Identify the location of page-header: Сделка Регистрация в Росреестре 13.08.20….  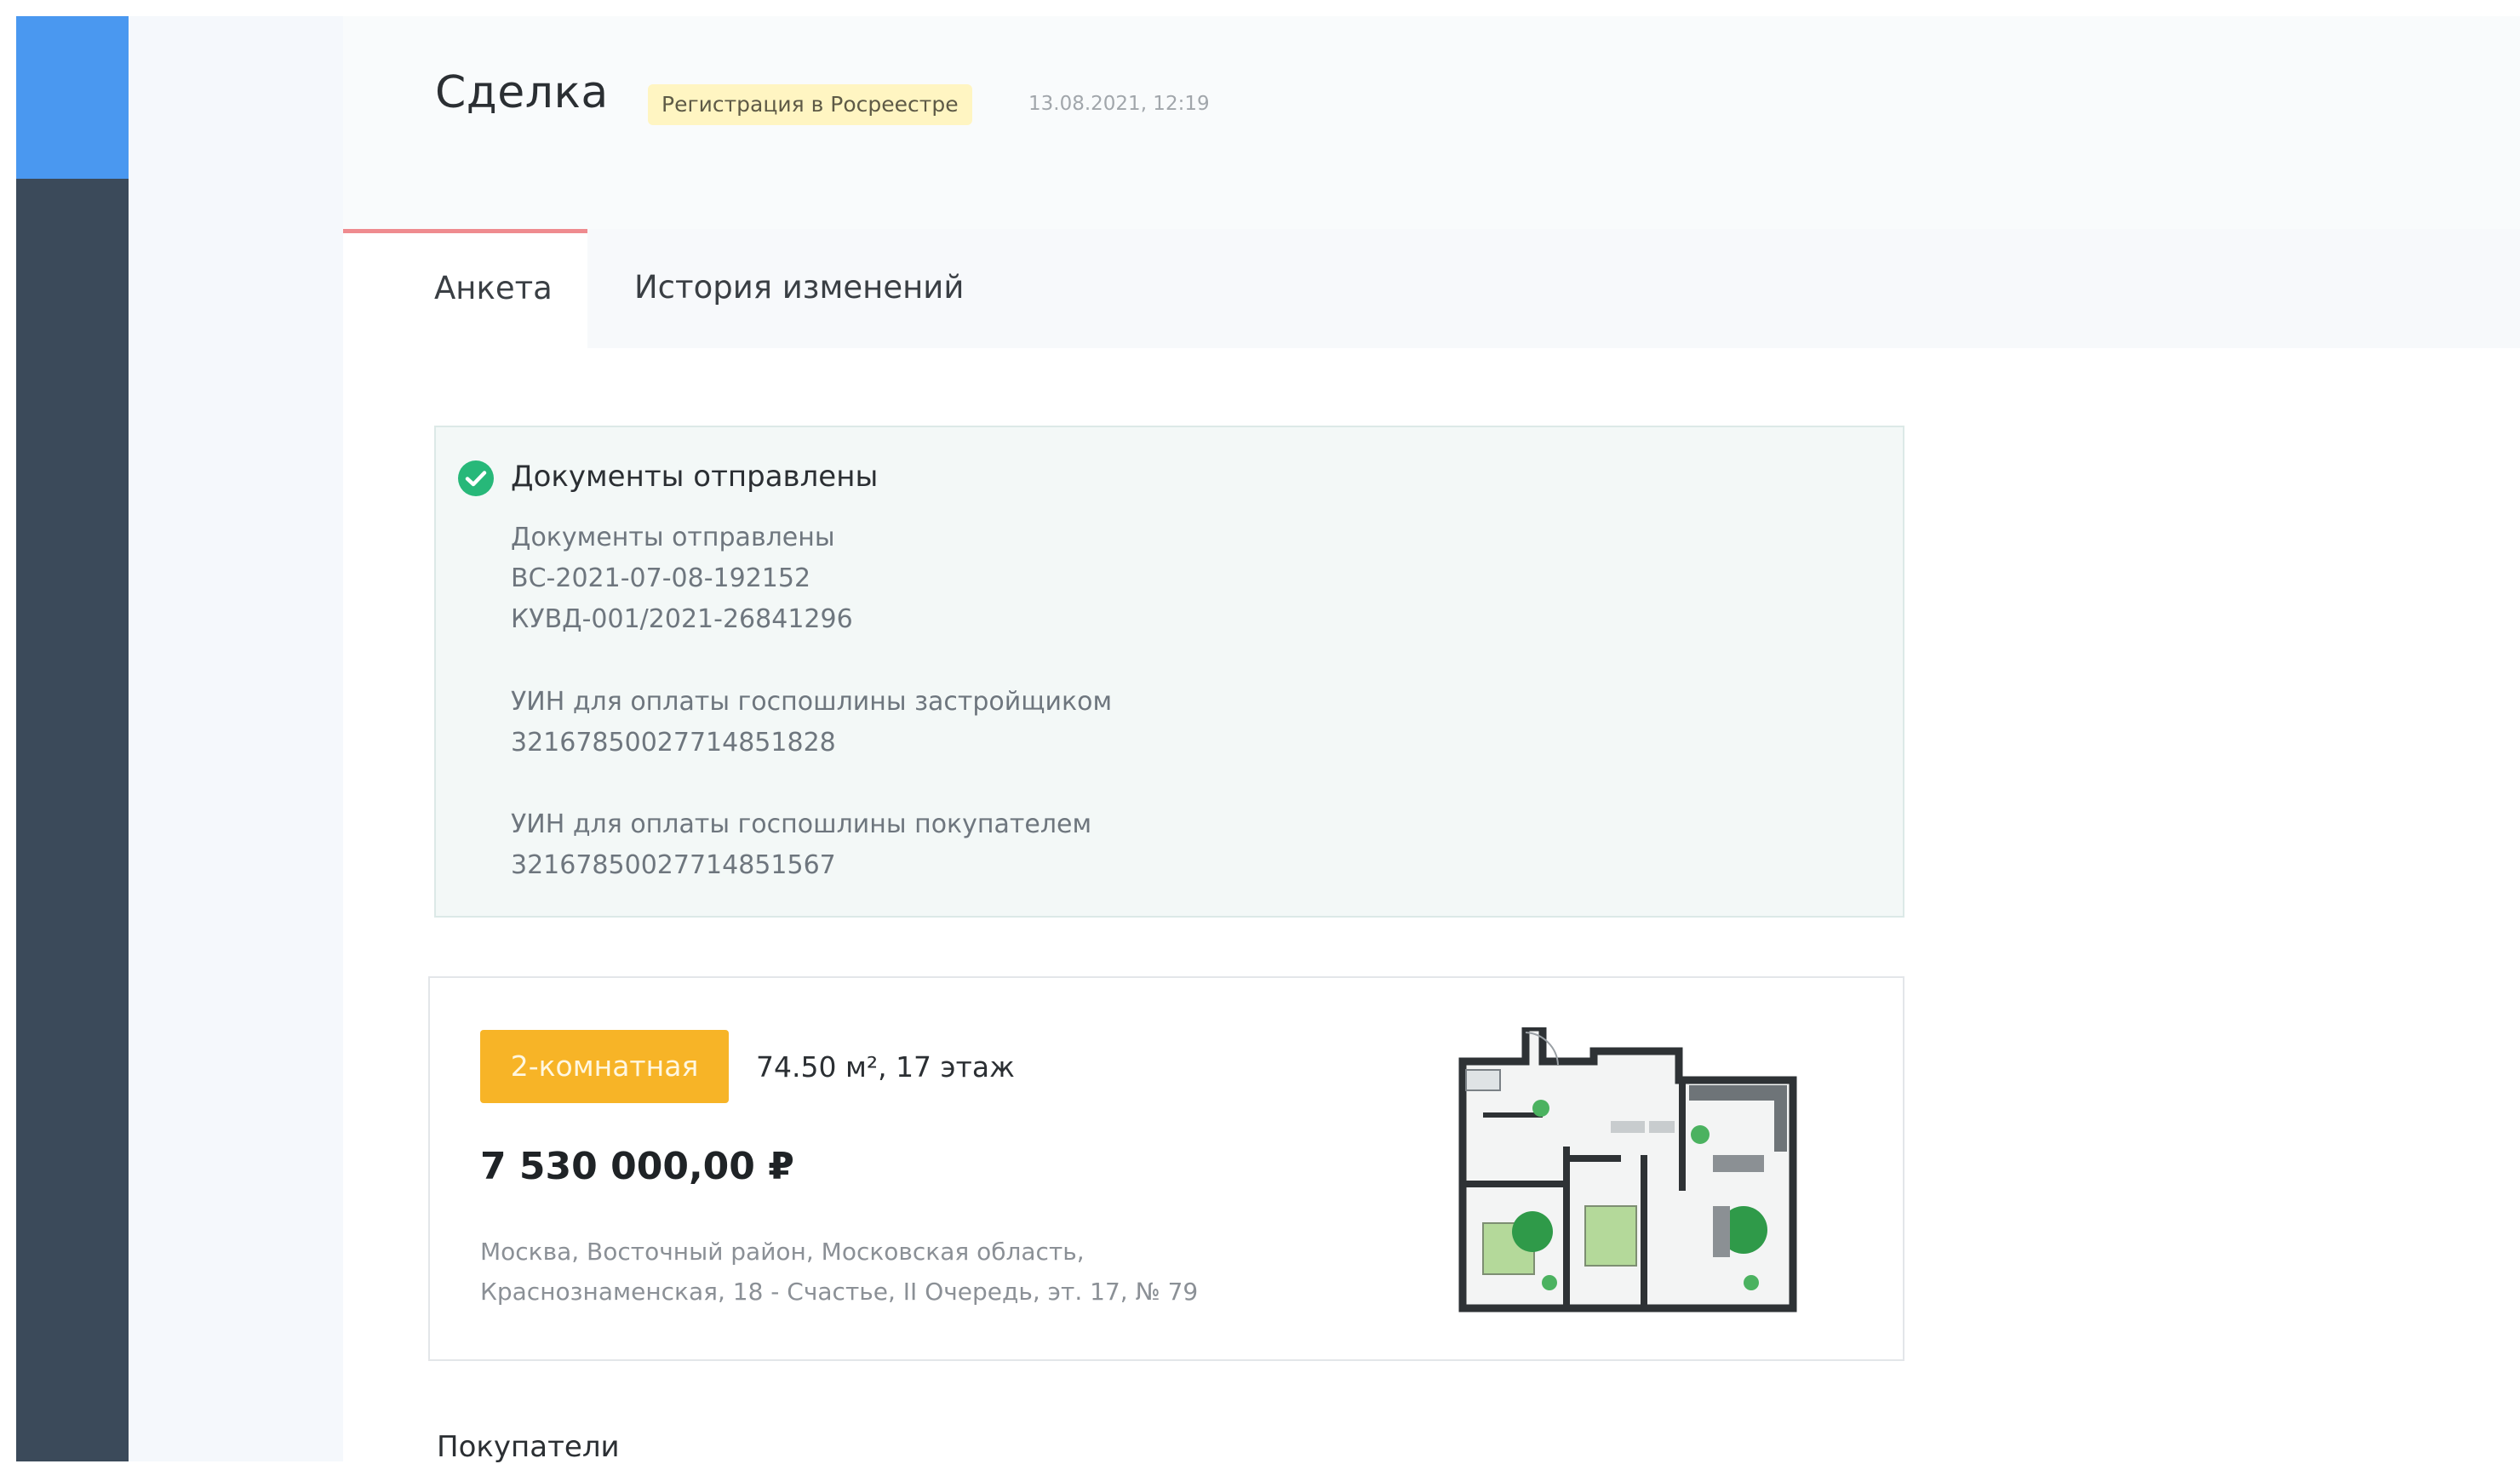
(1431, 122).